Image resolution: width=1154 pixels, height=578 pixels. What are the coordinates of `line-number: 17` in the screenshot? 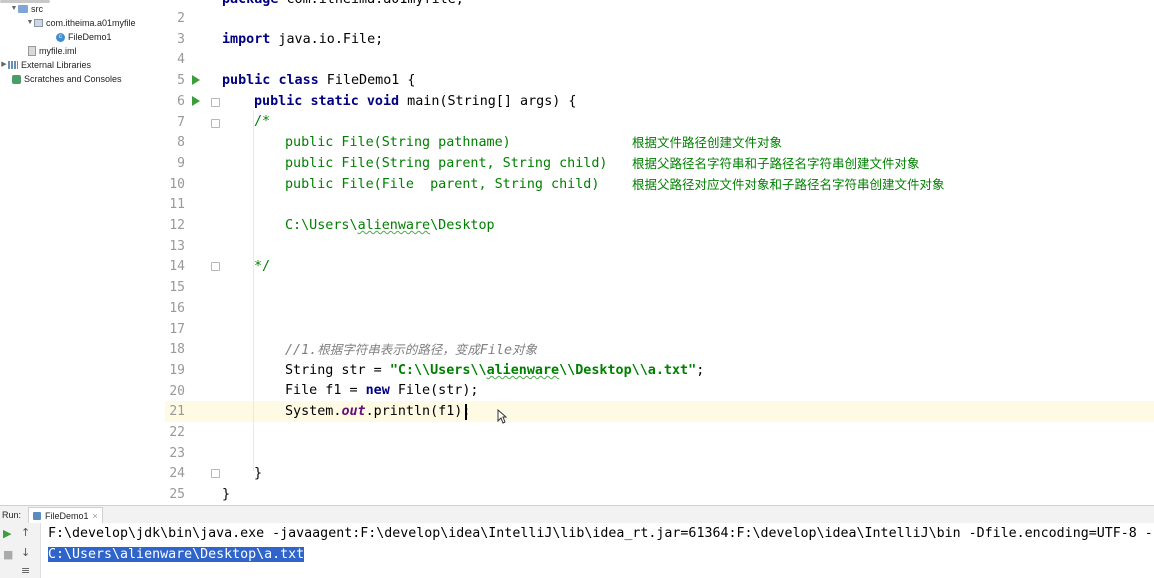 It's located at (177, 329).